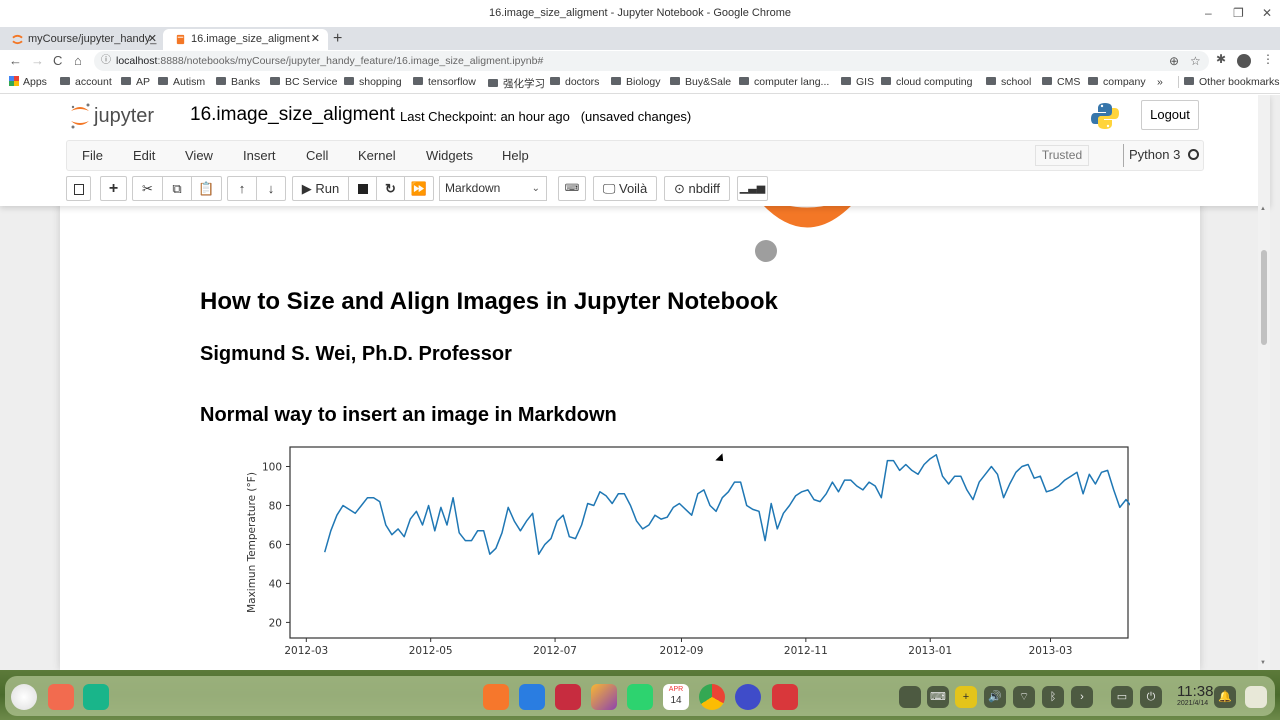 The image size is (1280, 720). I want to click on forward-button: →, so click(37, 61).